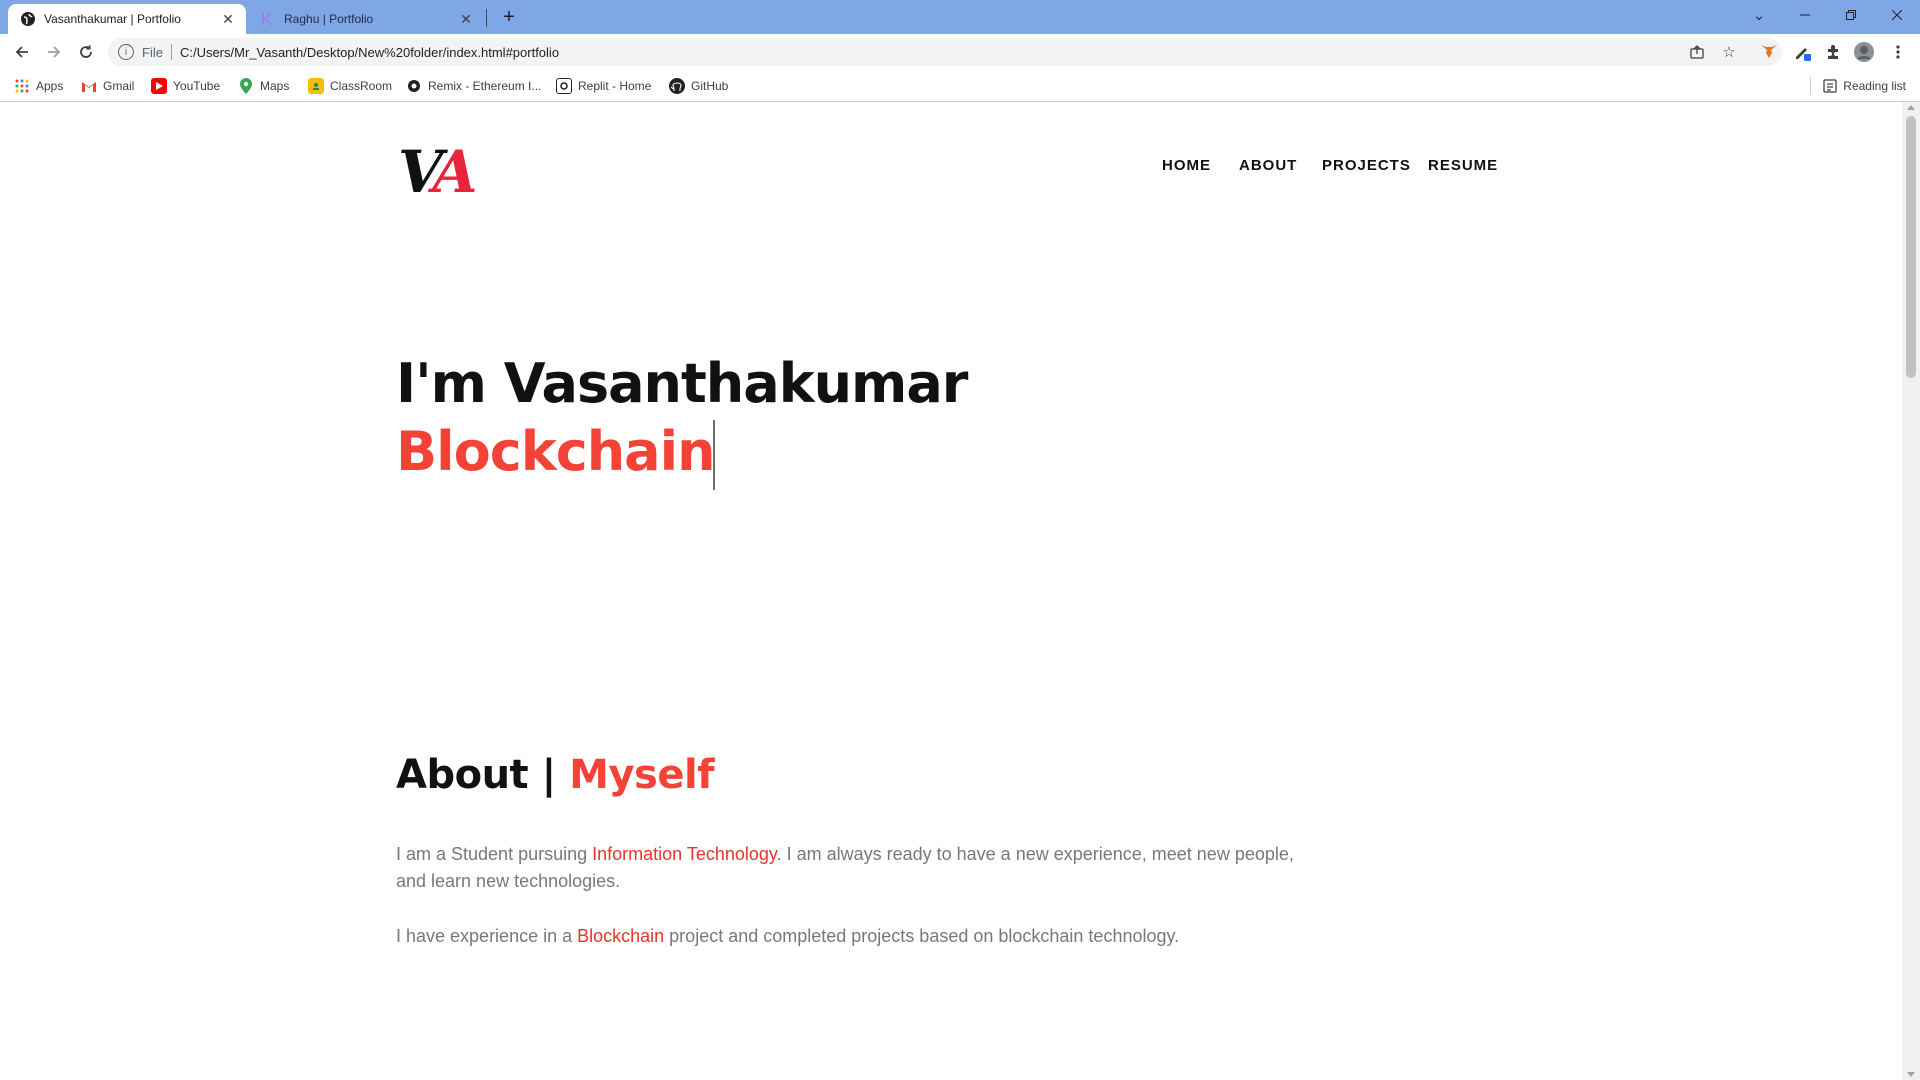  I want to click on nav-about-link: ABOUT, so click(1268, 165).